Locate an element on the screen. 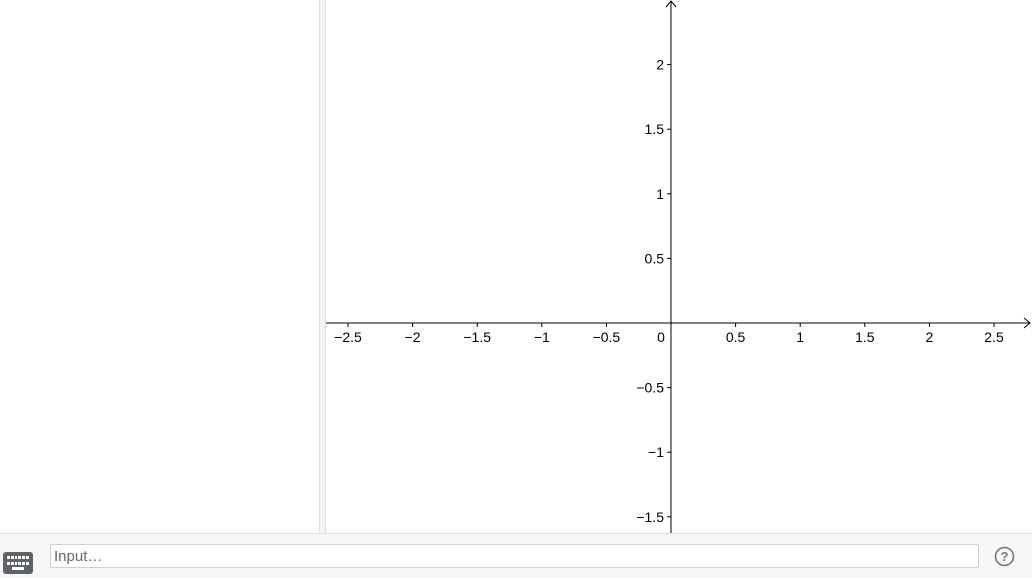 This screenshot has height=578, width=1032. keyboard-icon is located at coordinates (18, 563).